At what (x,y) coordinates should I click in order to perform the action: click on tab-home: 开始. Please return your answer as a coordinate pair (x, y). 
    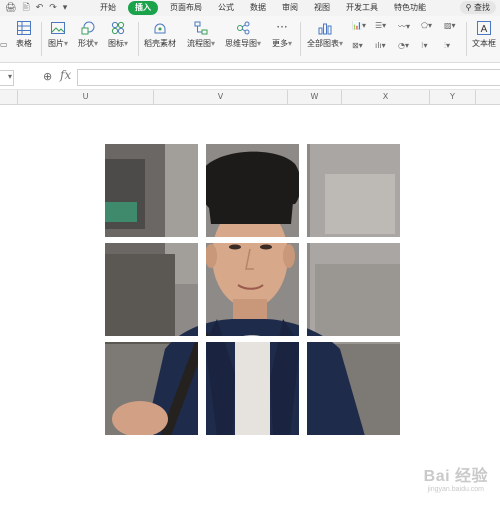
    Looking at the image, I should click on (108, 8).